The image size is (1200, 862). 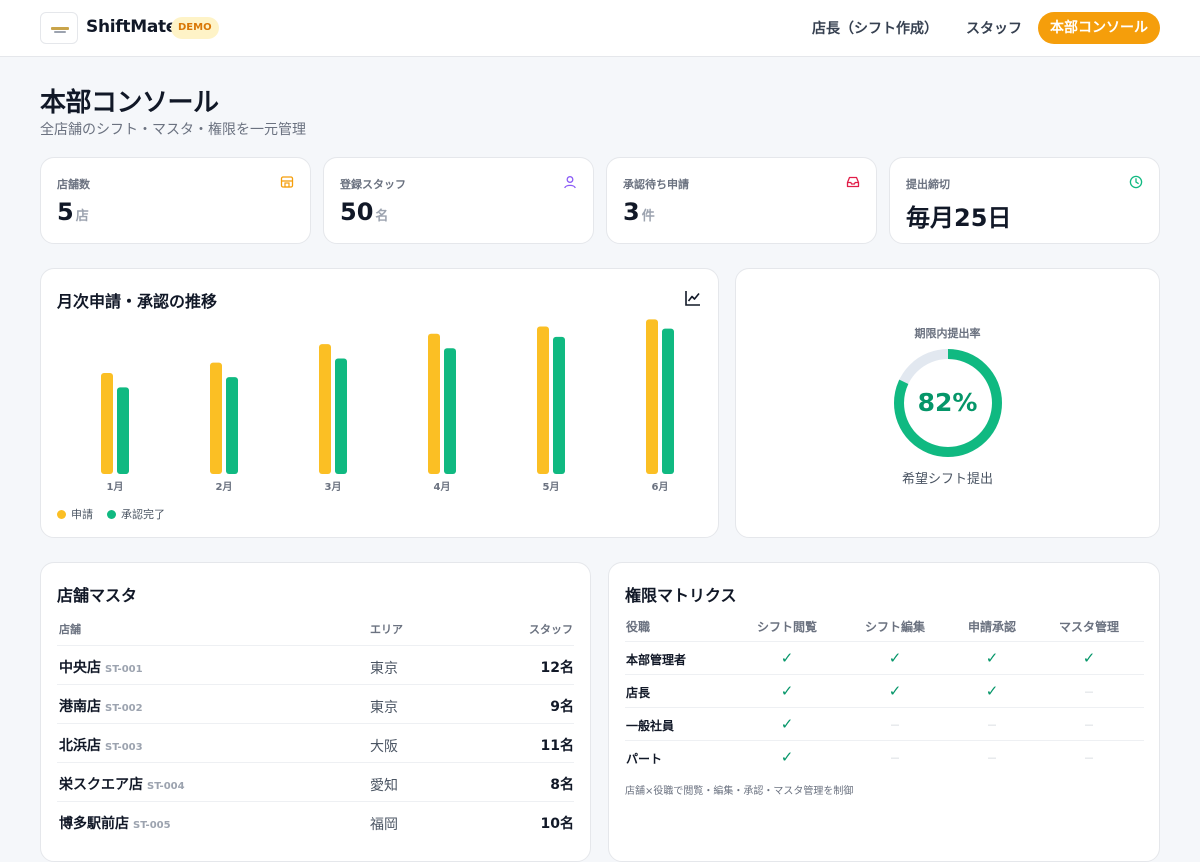 What do you see at coordinates (681, 595) in the screenshot?
I see `permission-matrix-title: 権限マトリクス` at bounding box center [681, 595].